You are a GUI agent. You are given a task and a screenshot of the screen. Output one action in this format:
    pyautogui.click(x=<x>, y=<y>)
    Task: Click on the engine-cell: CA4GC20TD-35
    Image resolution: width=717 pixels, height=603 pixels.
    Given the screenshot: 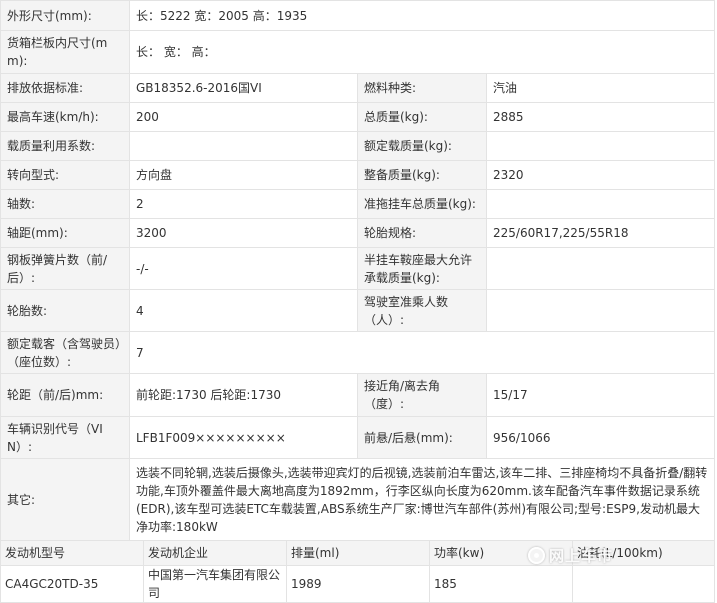 What is the action you would take?
    pyautogui.click(x=72, y=584)
    